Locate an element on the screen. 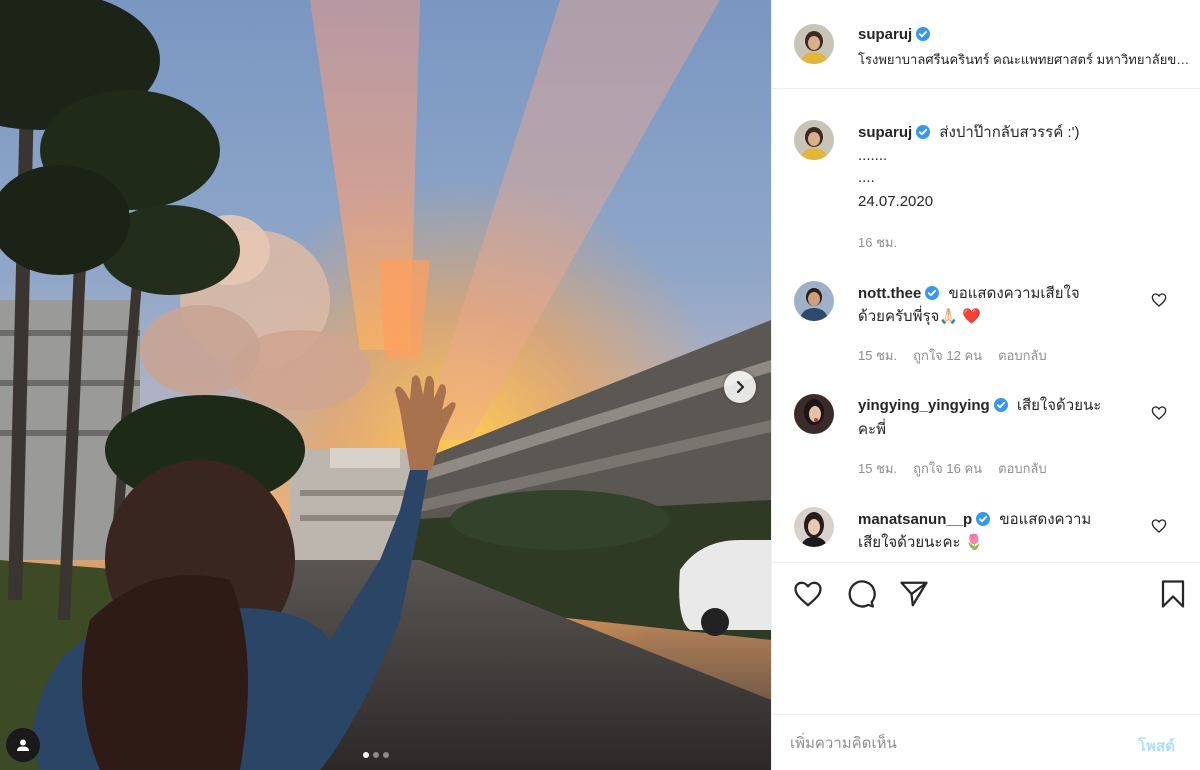 The height and width of the screenshot is (770, 1200). like-button is located at coordinates (808, 594).